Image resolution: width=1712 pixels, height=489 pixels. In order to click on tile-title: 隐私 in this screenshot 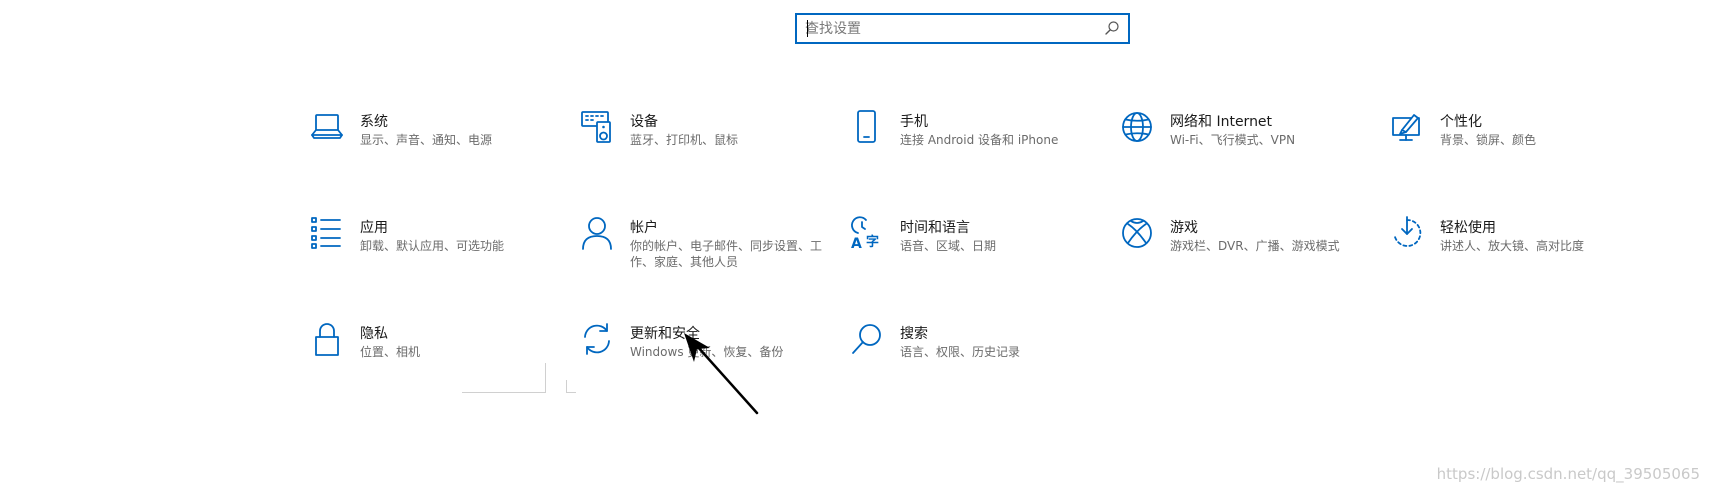, I will do `click(374, 334)`.